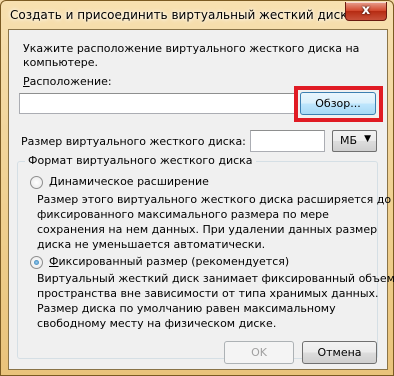 This screenshot has width=394, height=376. I want to click on intro-text-line2: компьютере., so click(61, 62).